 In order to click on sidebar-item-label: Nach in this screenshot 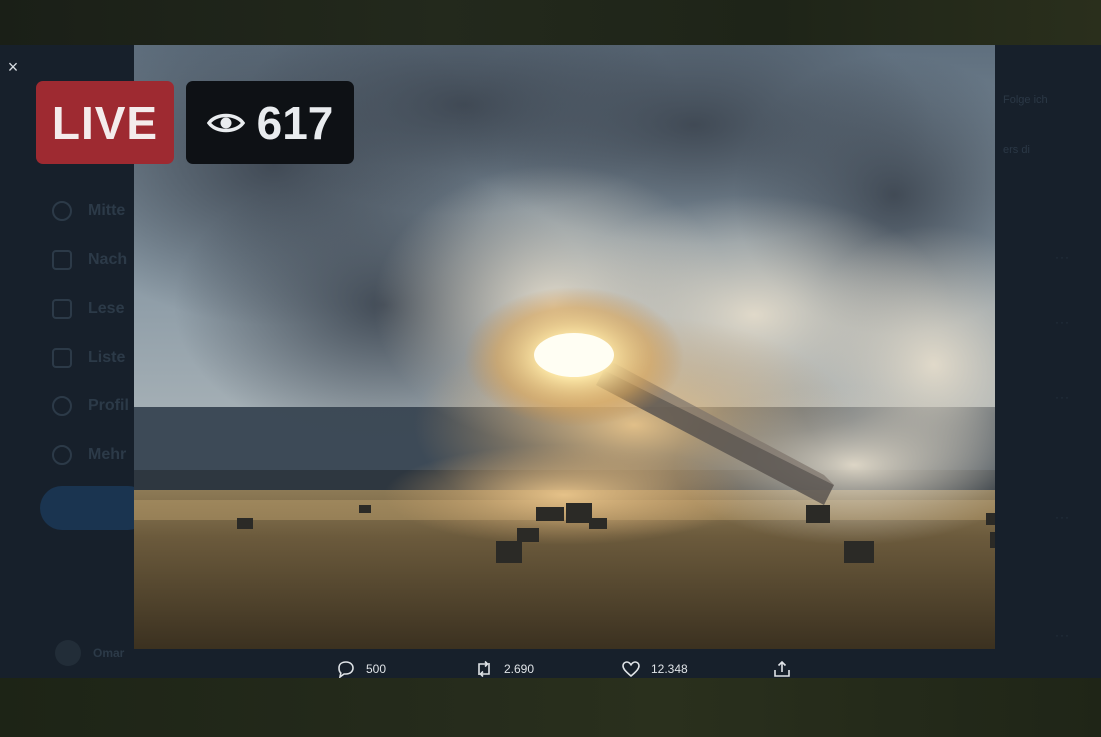, I will do `click(108, 259)`.